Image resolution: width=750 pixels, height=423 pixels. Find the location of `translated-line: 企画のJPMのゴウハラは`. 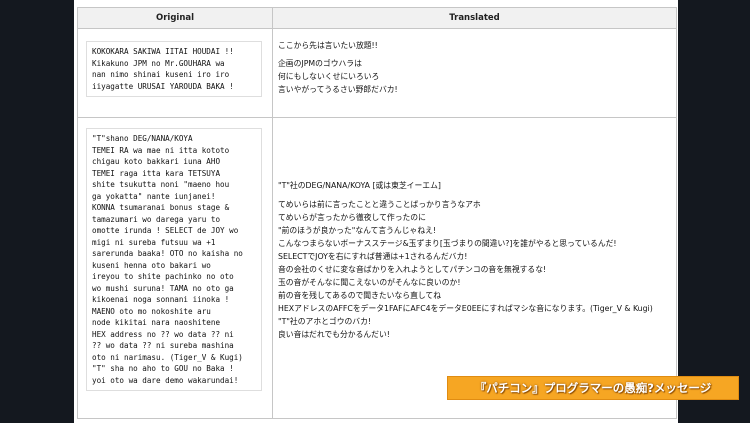

translated-line: 企画のJPMのゴウハラは is located at coordinates (320, 63).